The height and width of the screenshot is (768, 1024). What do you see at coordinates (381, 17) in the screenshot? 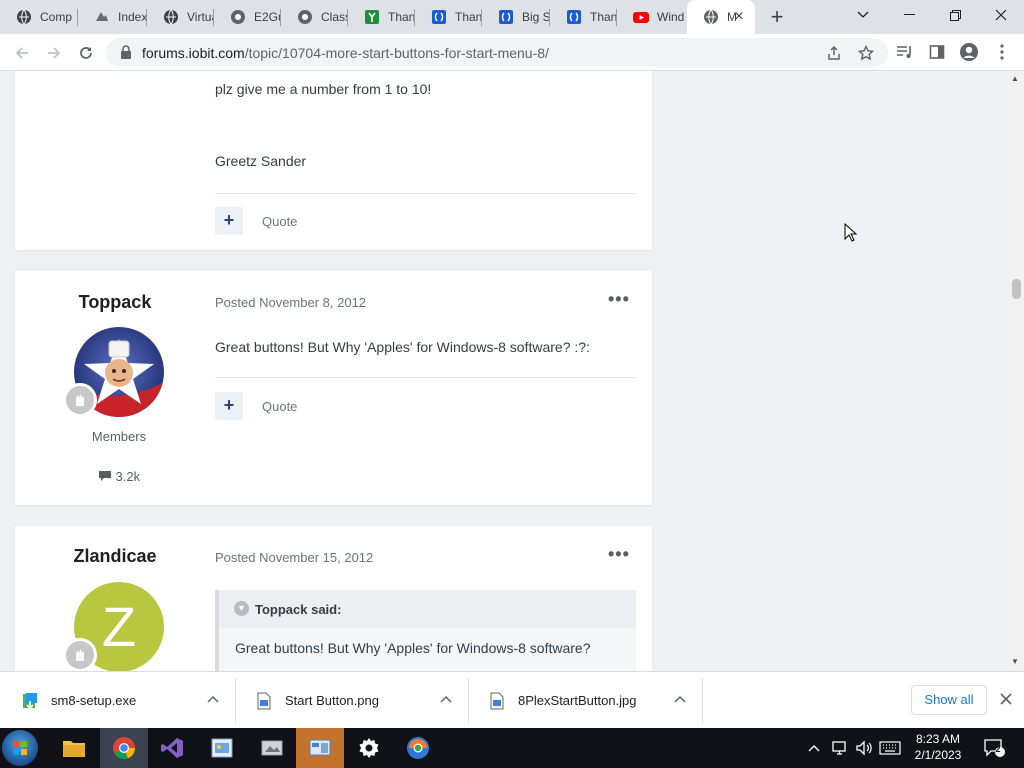
I see `tab-thank-1: Thank` at bounding box center [381, 17].